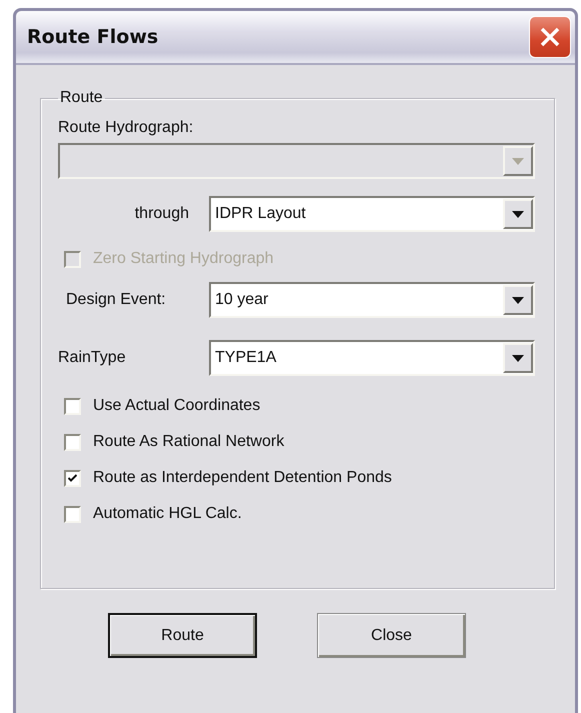 Image resolution: width=581 pixels, height=713 pixels. Describe the element at coordinates (167, 514) in the screenshot. I see `checkbox-label: Automatic HGL Calc.` at that location.